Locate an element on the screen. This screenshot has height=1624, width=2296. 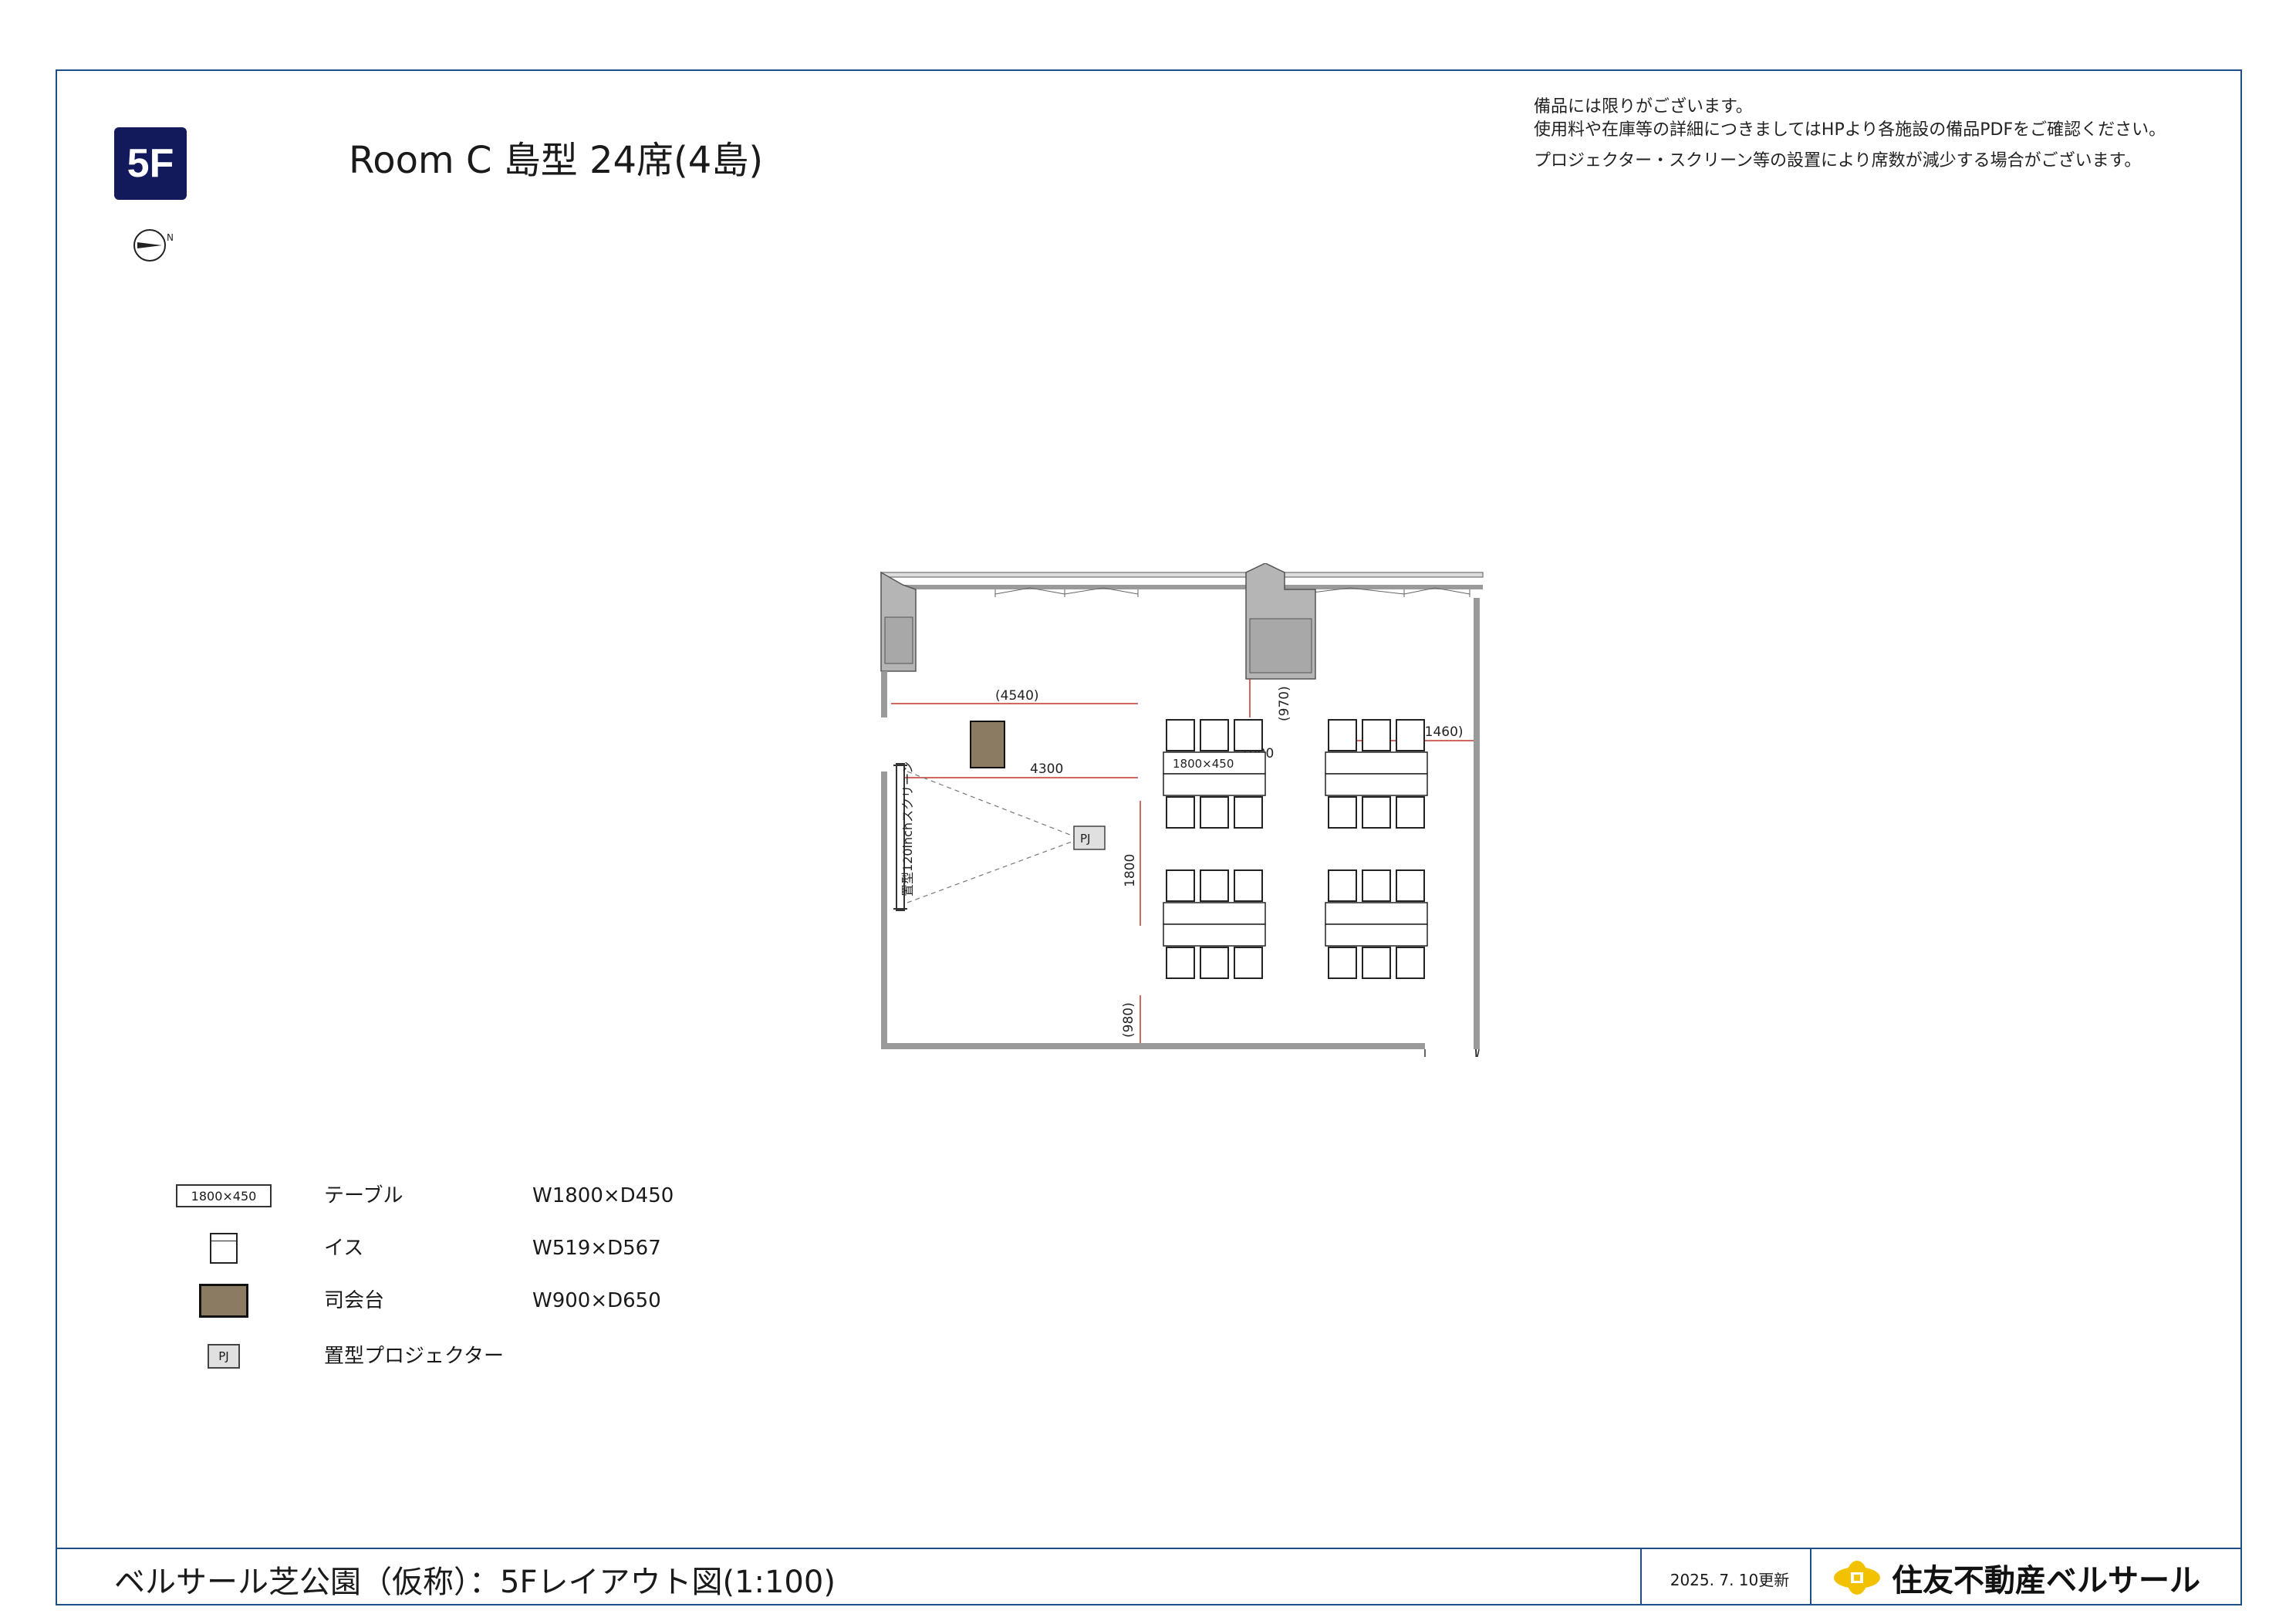
dim-1460: (1460) is located at coordinates (1442, 732).